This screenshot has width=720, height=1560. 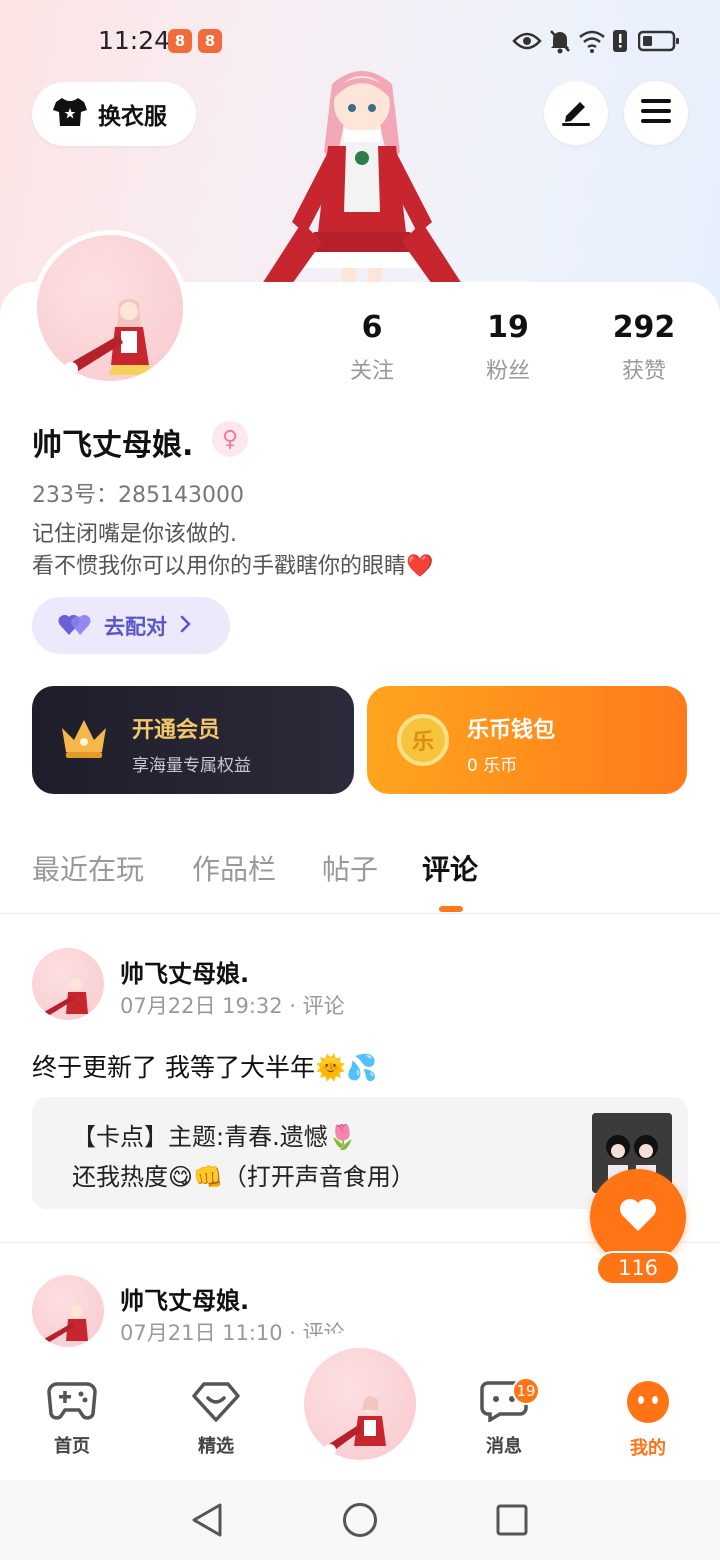 What do you see at coordinates (113, 445) in the screenshot?
I see `username: 帅飞丈母娘.` at bounding box center [113, 445].